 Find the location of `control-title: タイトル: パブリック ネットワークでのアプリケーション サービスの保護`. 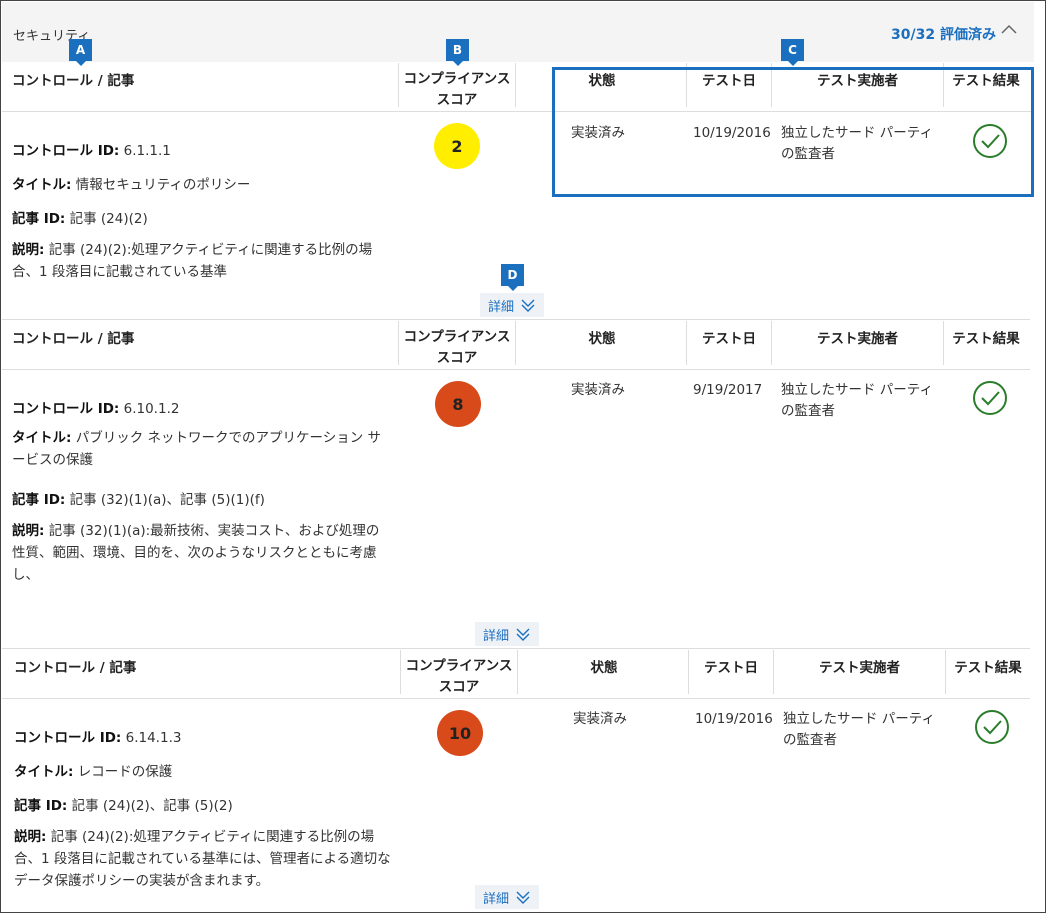

control-title: タイトル: パブリック ネットワークでのアプリケーション サービスの保護 is located at coordinates (197, 449).